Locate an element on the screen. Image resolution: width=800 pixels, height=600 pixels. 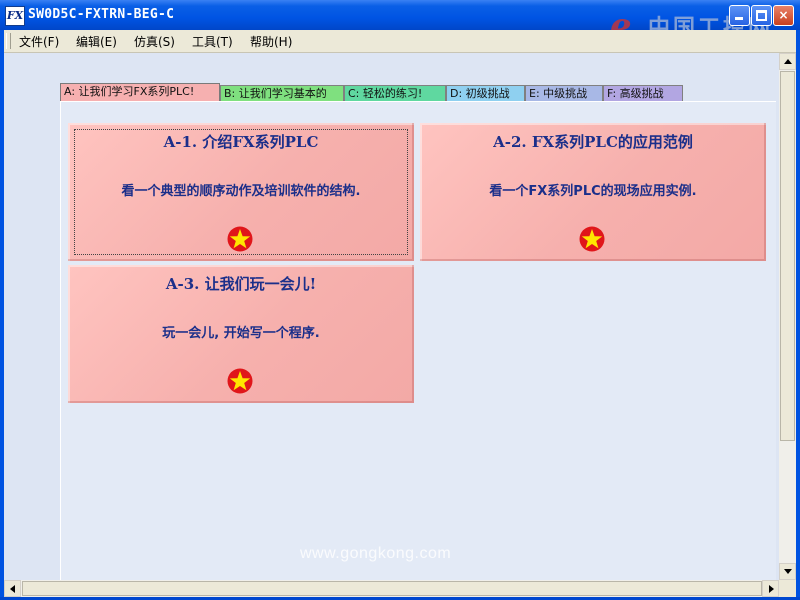
watermark-bottom: www.gongkong.com is located at coordinates (376, 553).